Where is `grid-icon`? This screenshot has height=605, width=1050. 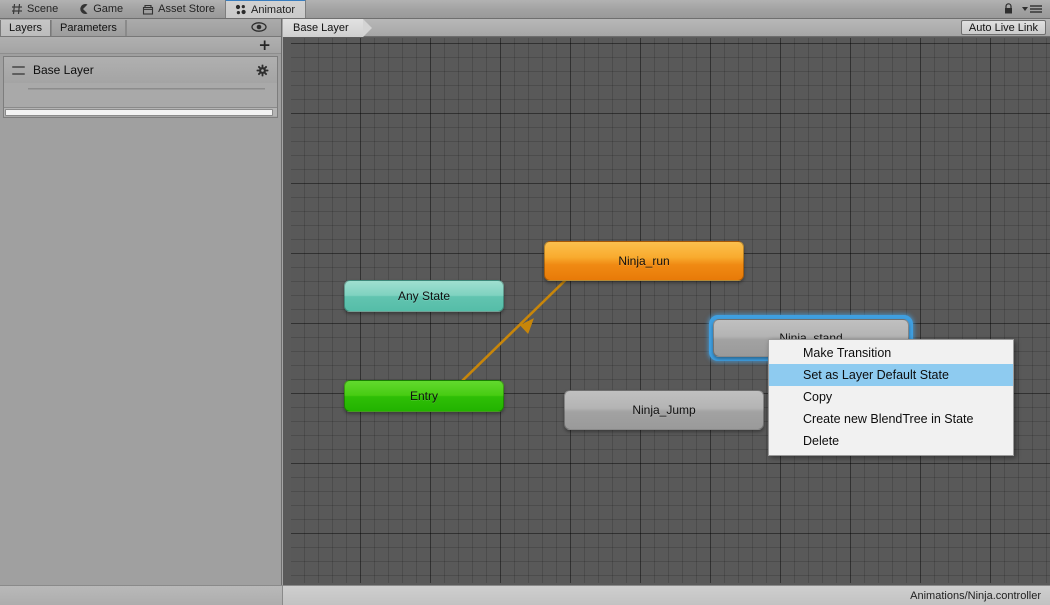
grid-icon is located at coordinates (17, 9).